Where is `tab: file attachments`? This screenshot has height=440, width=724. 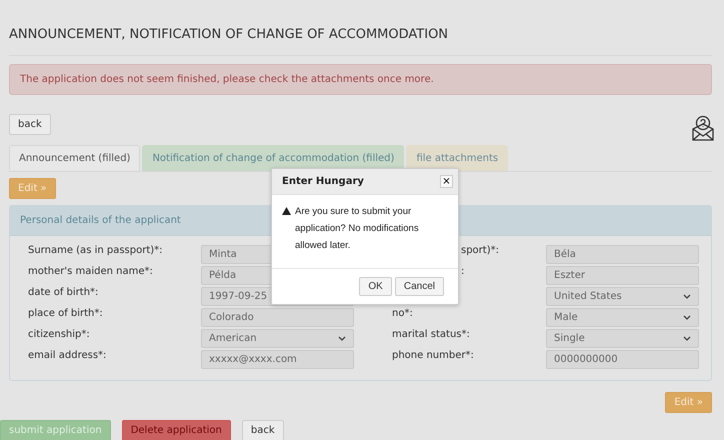 tab: file attachments is located at coordinates (457, 158).